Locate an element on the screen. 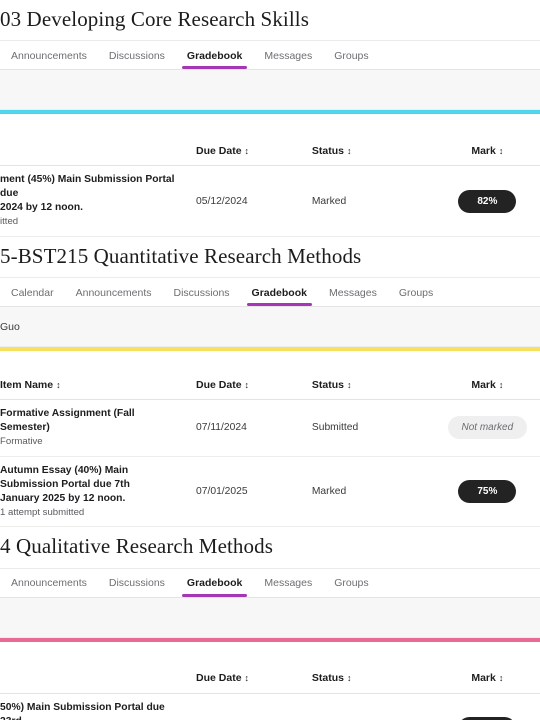 The image size is (540, 720). mark-badge: 82% is located at coordinates (487, 201).